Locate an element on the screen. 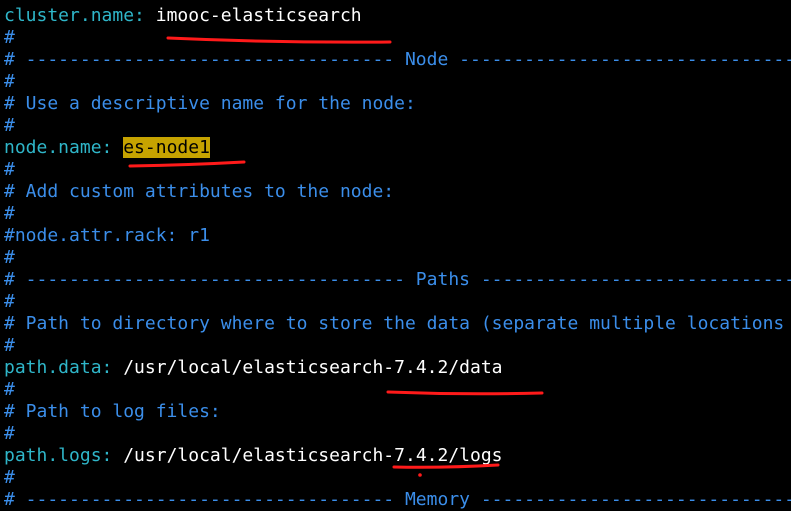  red-underline-cluster-name is located at coordinates (279, 40).